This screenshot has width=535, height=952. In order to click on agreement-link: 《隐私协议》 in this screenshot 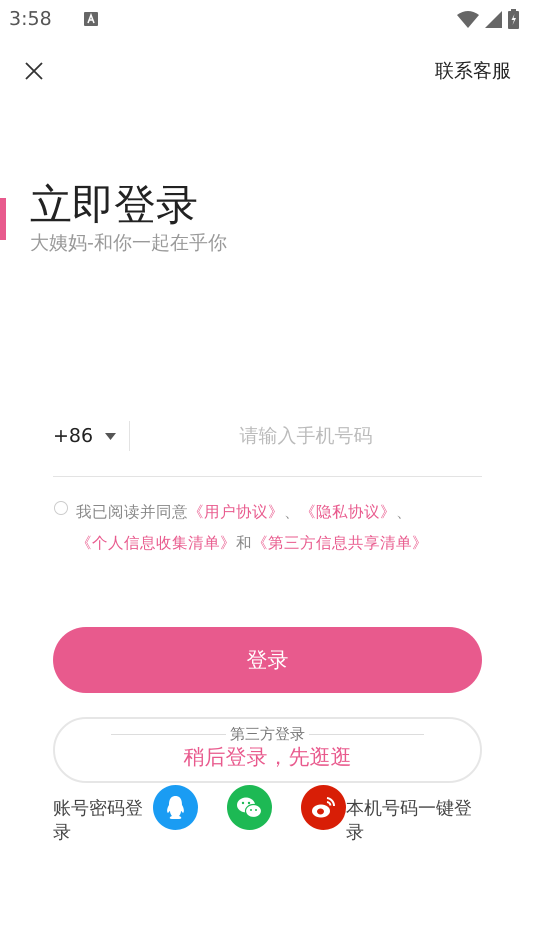, I will do `click(348, 512)`.